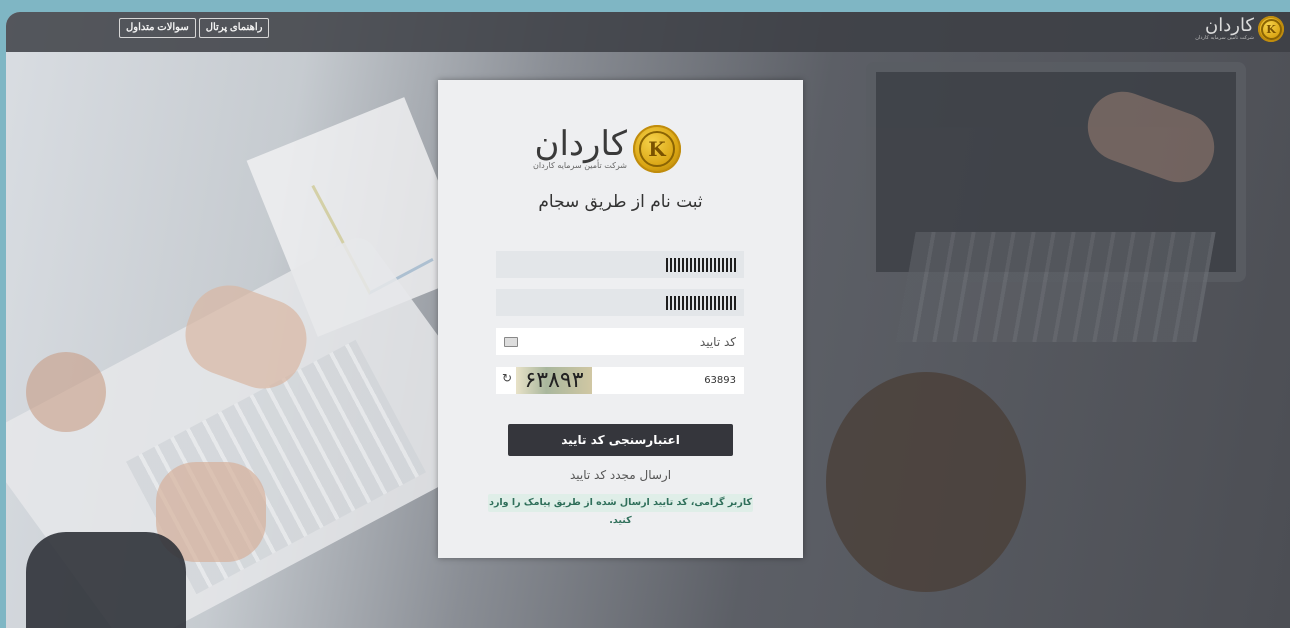 This screenshot has height=628, width=1290. I want to click on background-laptop-right-keyboard, so click(1056, 287).